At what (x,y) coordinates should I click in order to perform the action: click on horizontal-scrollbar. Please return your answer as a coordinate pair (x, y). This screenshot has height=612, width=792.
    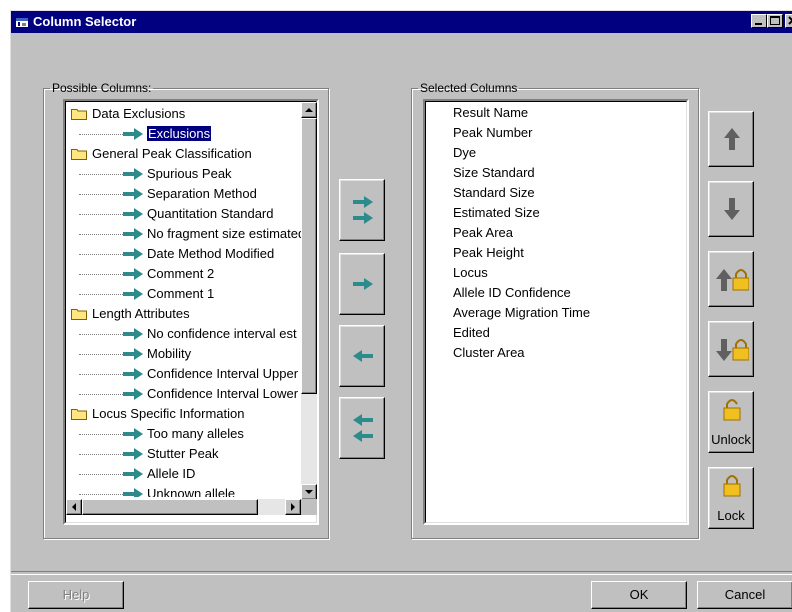
    Looking at the image, I should click on (183, 507).